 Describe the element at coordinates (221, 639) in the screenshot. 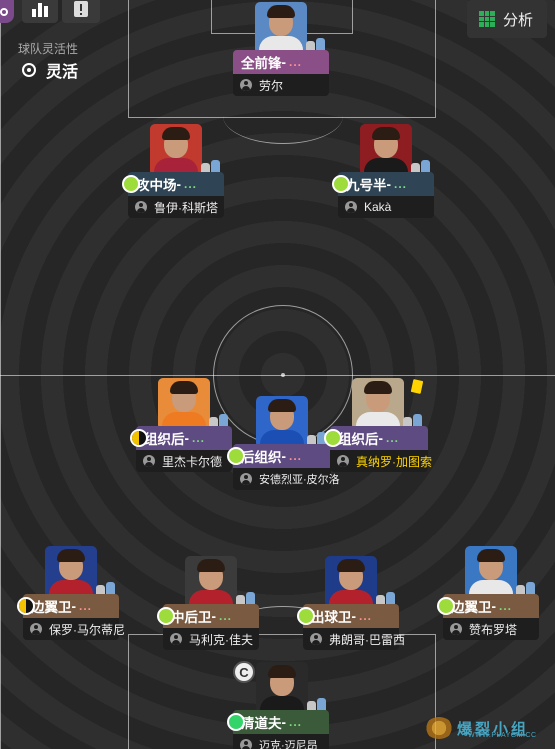

I see `player-name: 马利克·佳夫` at that location.